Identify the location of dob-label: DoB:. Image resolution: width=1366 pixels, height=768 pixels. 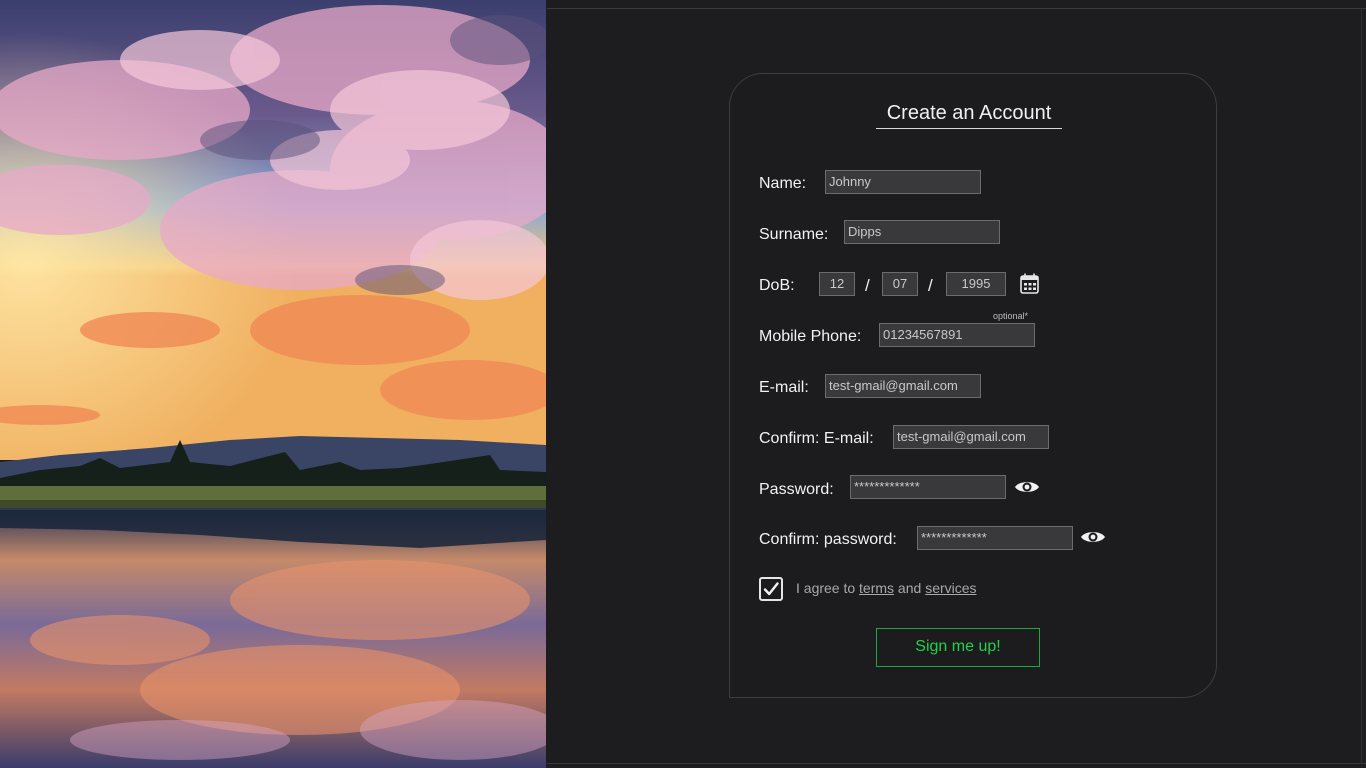
(777, 285).